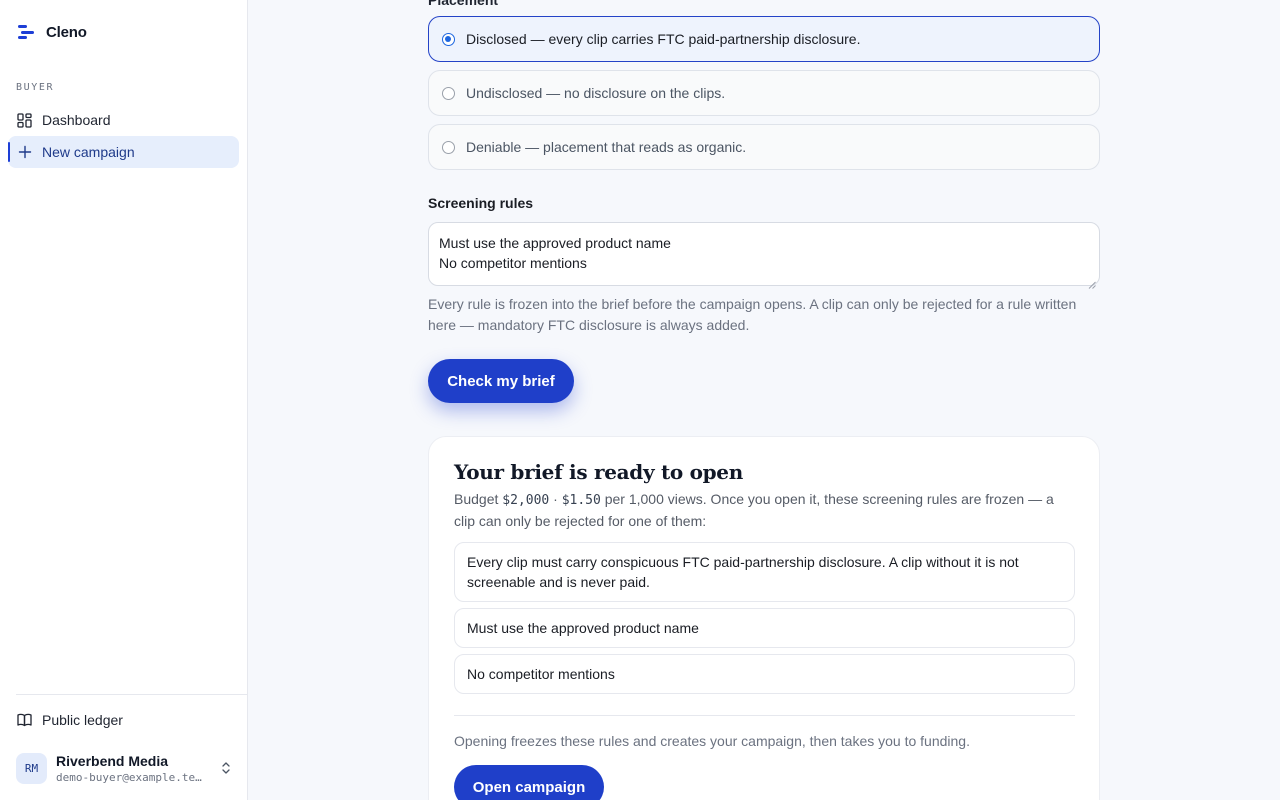 The height and width of the screenshot is (800, 1280). I want to click on plus-icon, so click(24, 152).